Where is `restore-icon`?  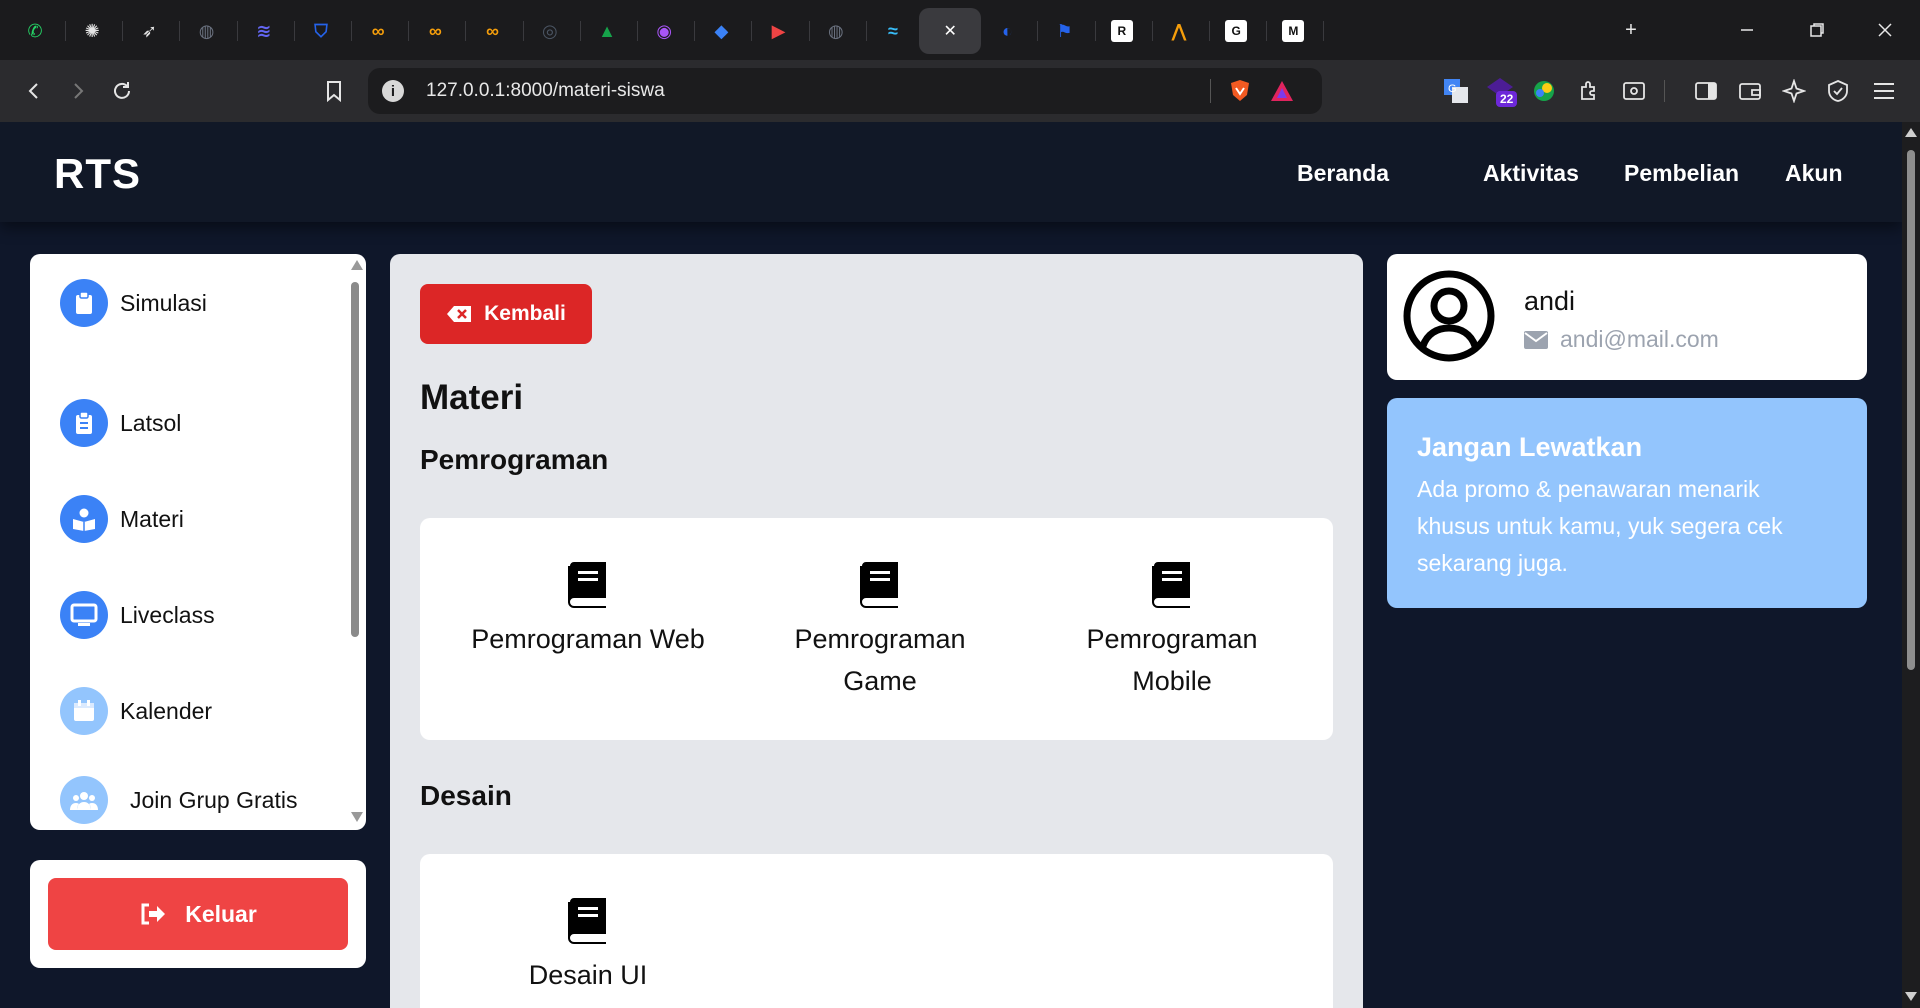
restore-icon is located at coordinates (1817, 30).